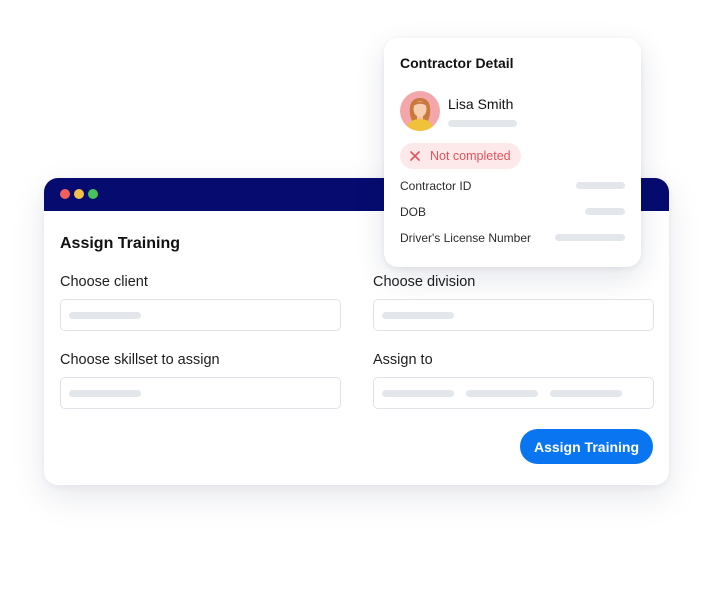 The image size is (714, 598). I want to click on division-select, so click(513, 315).